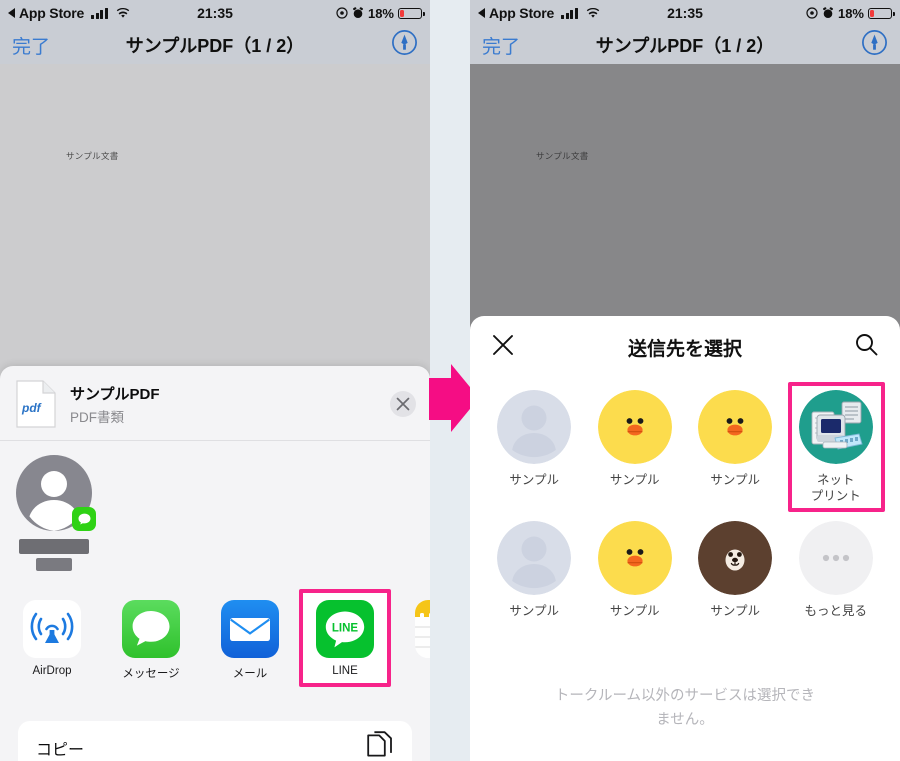 This screenshot has width=900, height=761. I want to click on notes-icon, so click(422, 629).